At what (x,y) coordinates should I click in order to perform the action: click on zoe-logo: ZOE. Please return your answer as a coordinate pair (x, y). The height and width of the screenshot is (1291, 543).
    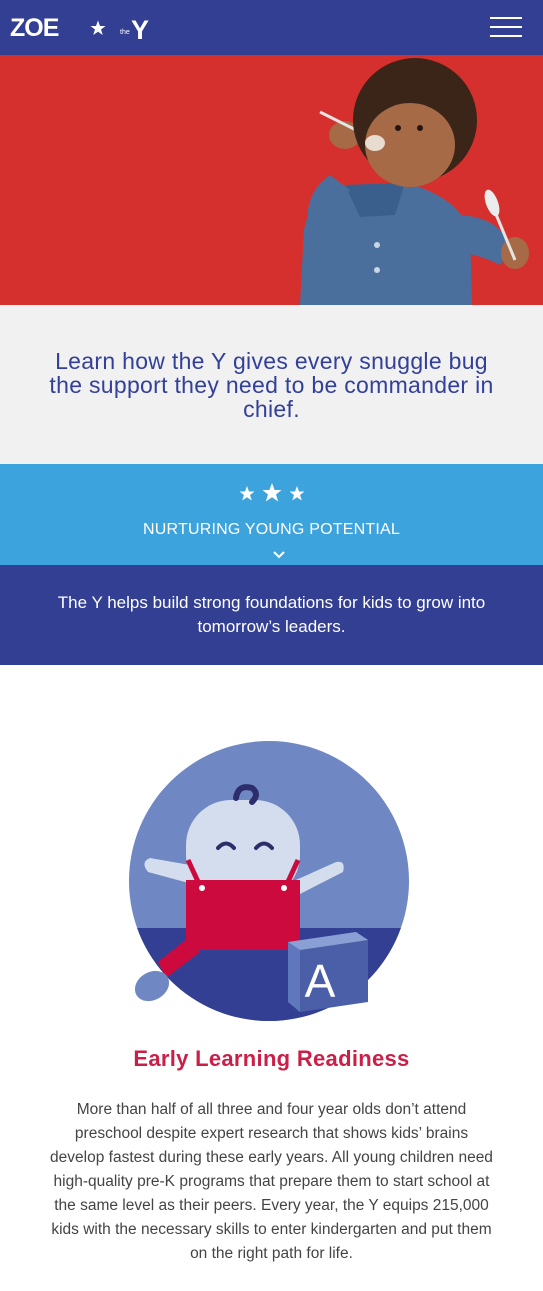
    Looking at the image, I should click on (43, 27).